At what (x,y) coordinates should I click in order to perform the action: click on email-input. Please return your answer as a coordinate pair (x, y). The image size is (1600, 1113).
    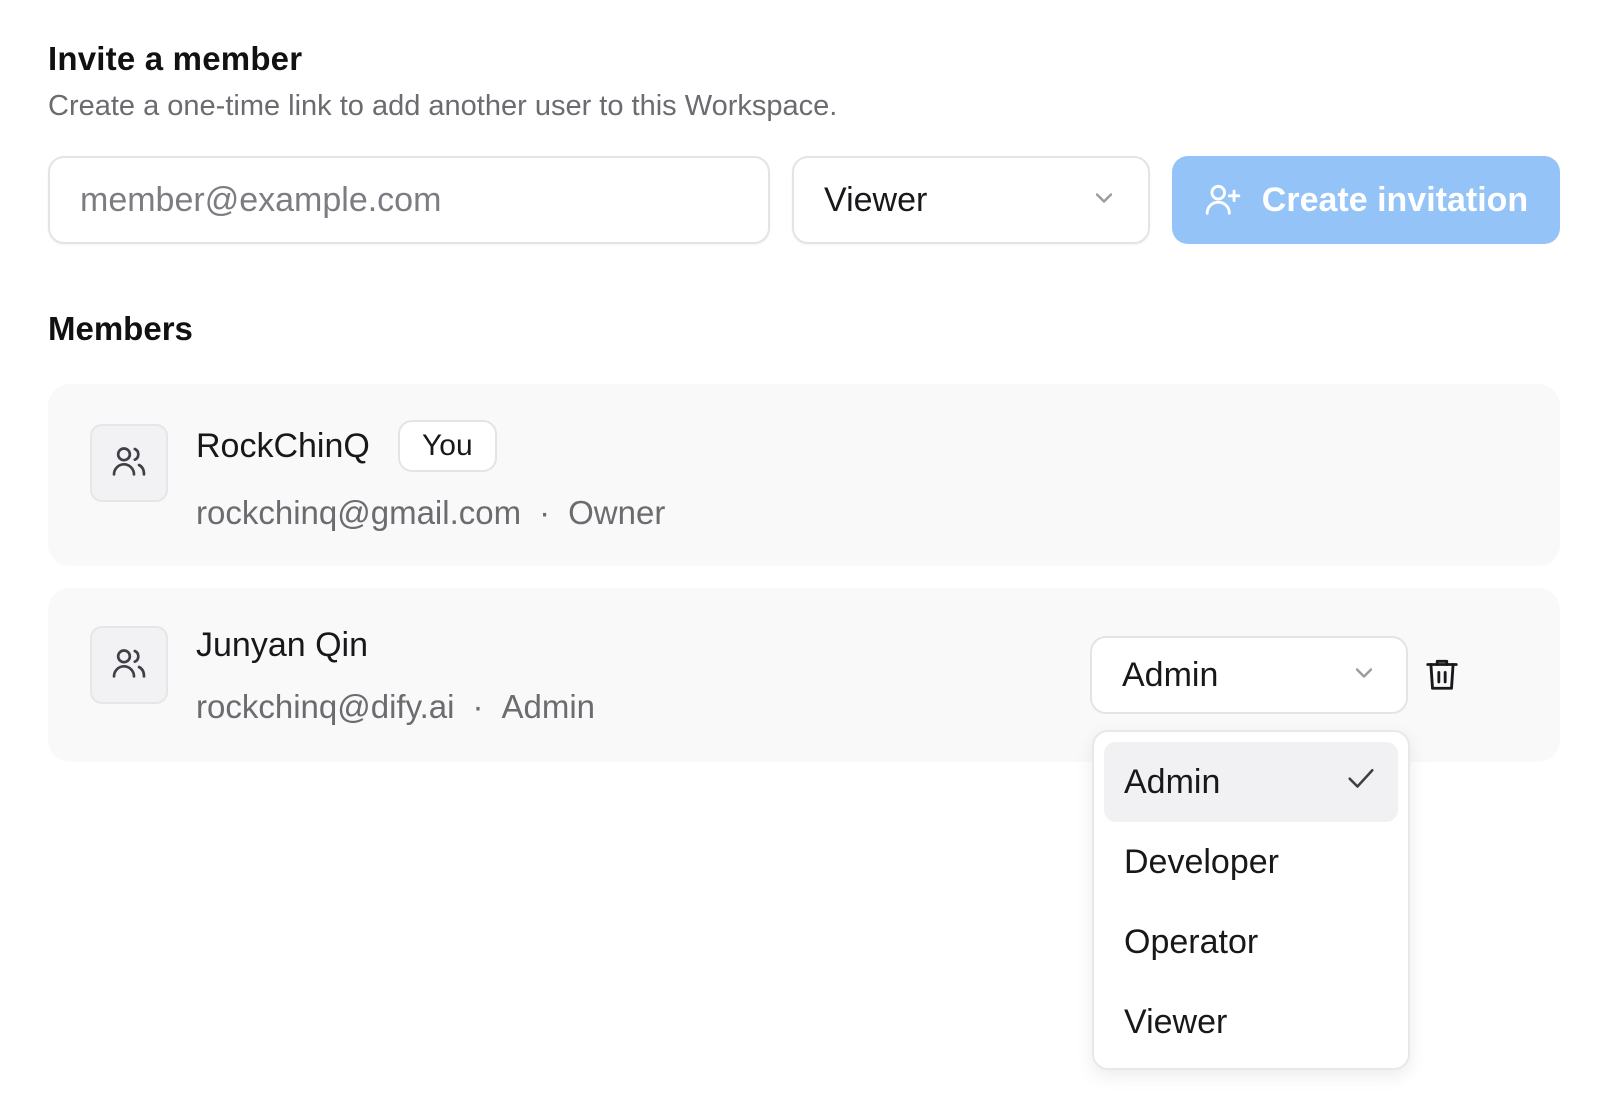
    Looking at the image, I should click on (409, 200).